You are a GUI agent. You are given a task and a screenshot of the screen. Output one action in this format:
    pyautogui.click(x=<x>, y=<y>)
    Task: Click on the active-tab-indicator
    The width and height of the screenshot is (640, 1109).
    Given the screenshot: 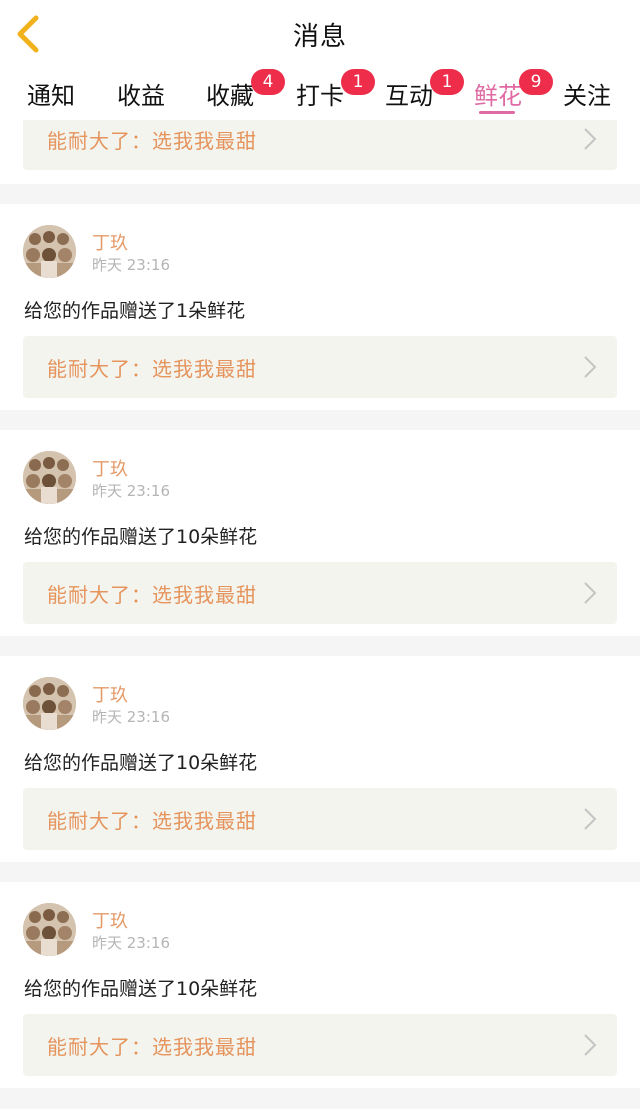 What is the action you would take?
    pyautogui.click(x=497, y=112)
    